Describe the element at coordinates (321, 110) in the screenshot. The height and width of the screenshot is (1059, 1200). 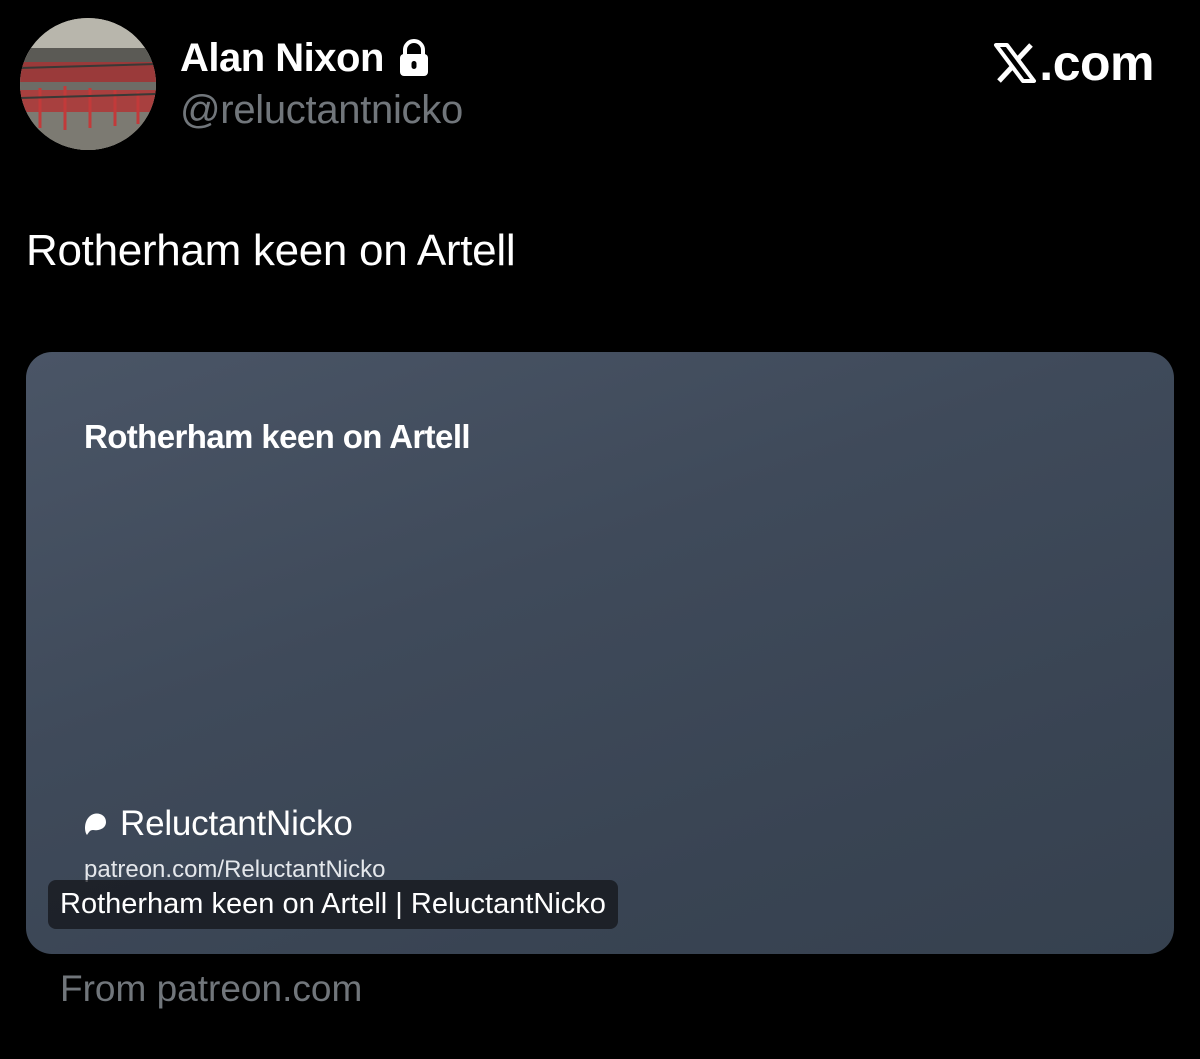
I see `author-handle: @reluctantnicko` at that location.